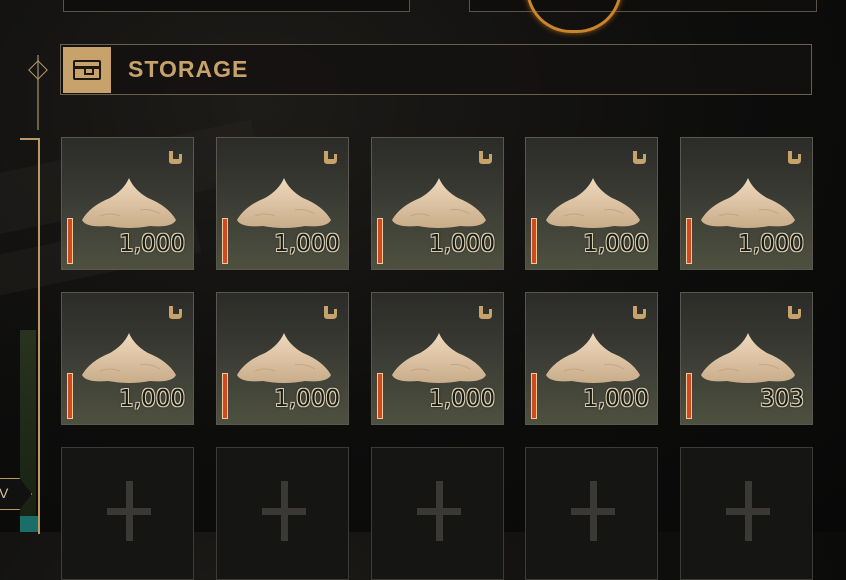 The image size is (846, 580). Describe the element at coordinates (38, 70) in the screenshot. I see `diamond-marker-icon` at that location.